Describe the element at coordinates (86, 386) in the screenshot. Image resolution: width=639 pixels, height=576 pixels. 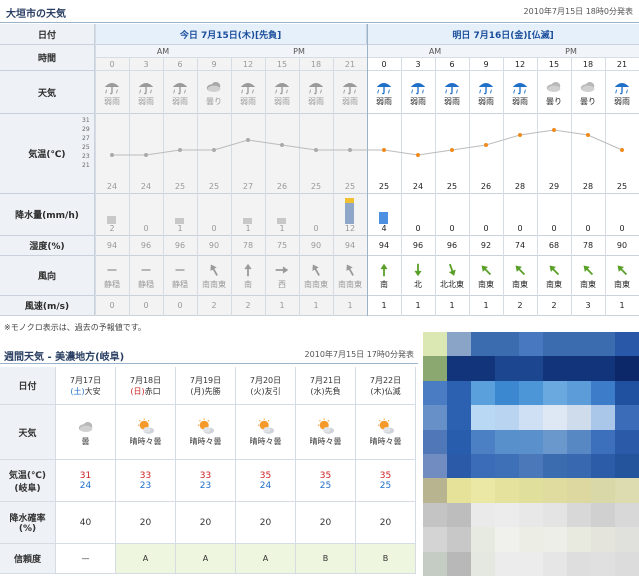
I see `weekly-date-cell: 7月17日 (土)大安` at that location.